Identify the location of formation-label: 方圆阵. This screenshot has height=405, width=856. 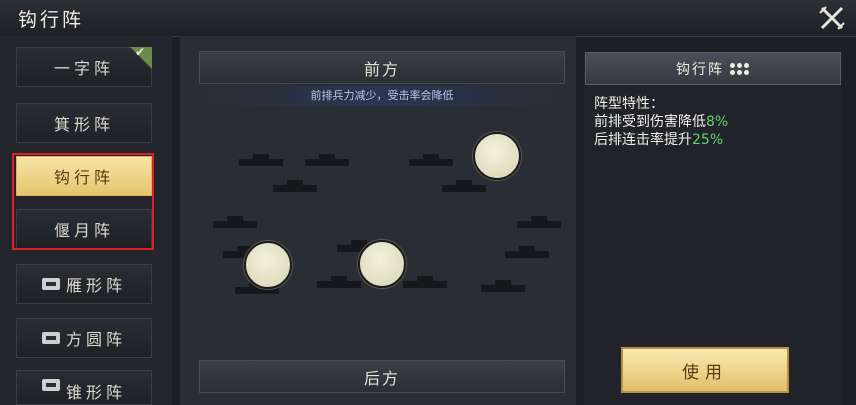
(95, 339).